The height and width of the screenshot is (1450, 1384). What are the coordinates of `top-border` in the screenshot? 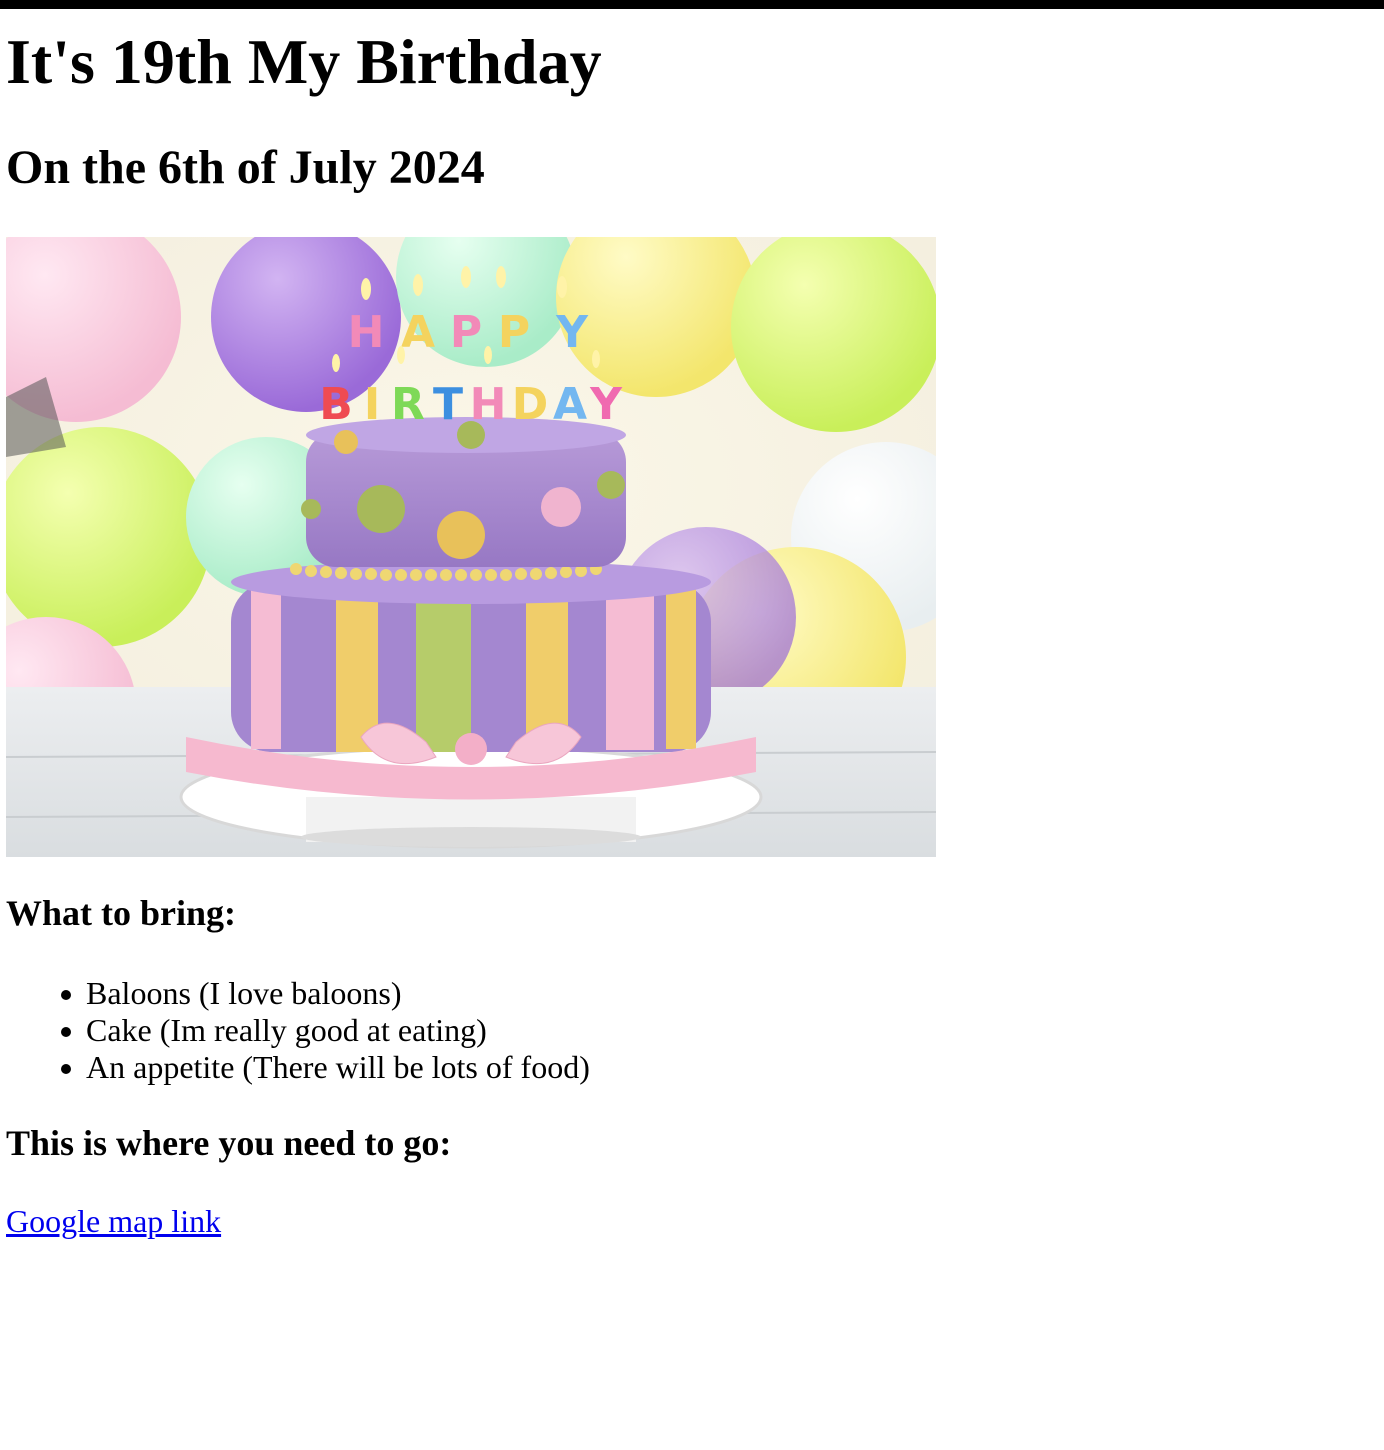 It's located at (692, 4).